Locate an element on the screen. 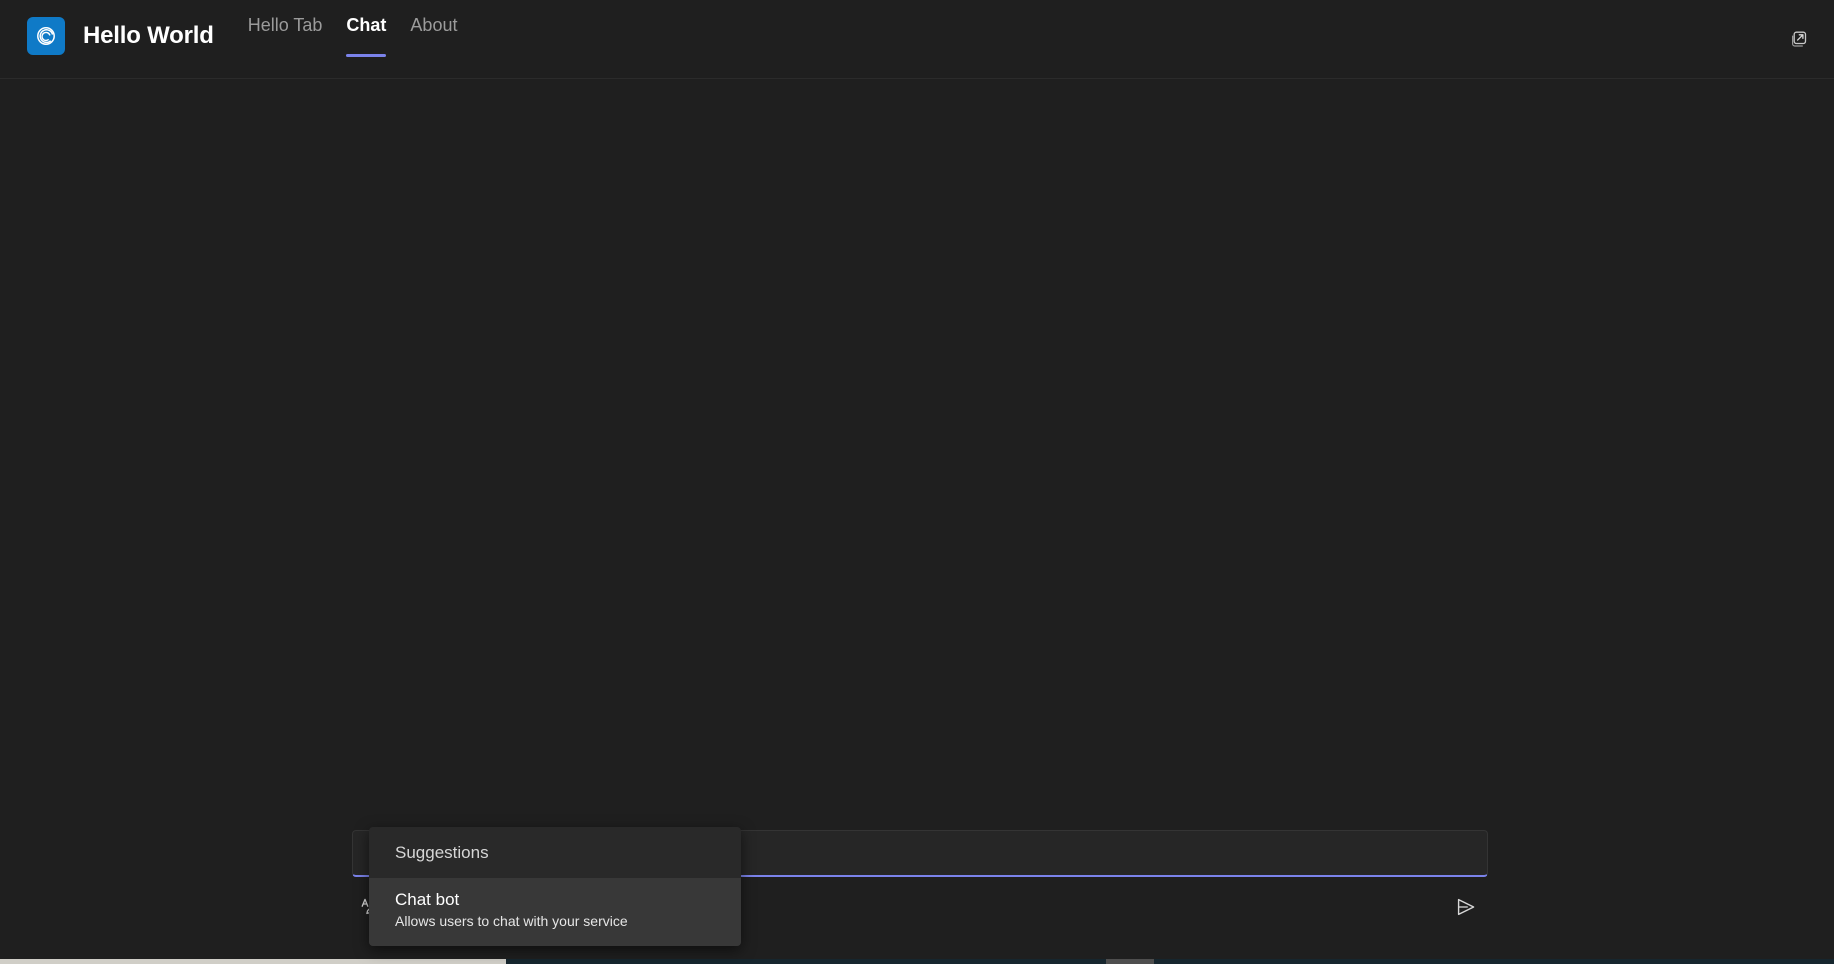  suggestion-item-title: Chat bot is located at coordinates (427, 899).